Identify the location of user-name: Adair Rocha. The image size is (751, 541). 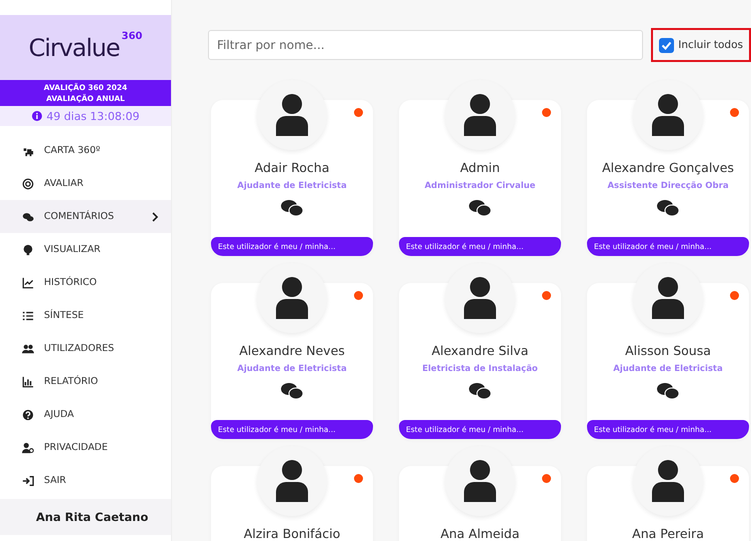
(292, 167).